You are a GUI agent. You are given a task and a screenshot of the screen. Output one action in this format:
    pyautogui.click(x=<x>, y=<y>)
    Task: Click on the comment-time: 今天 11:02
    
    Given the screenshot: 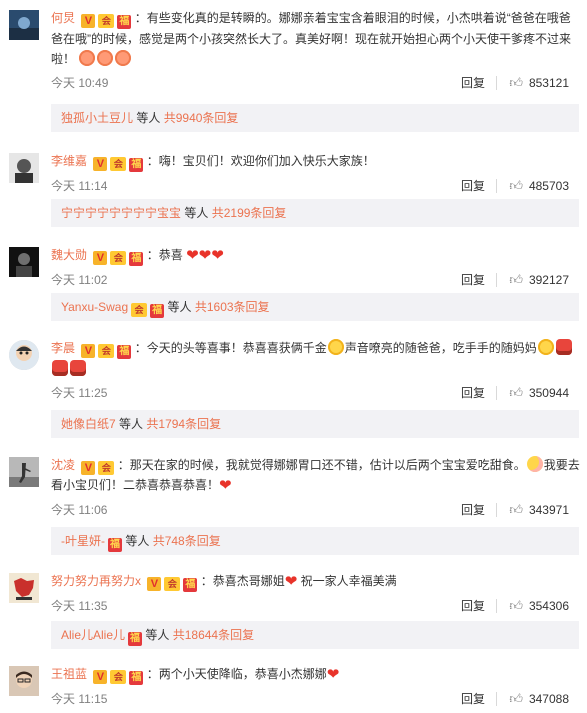 What is the action you would take?
    pyautogui.click(x=79, y=280)
    